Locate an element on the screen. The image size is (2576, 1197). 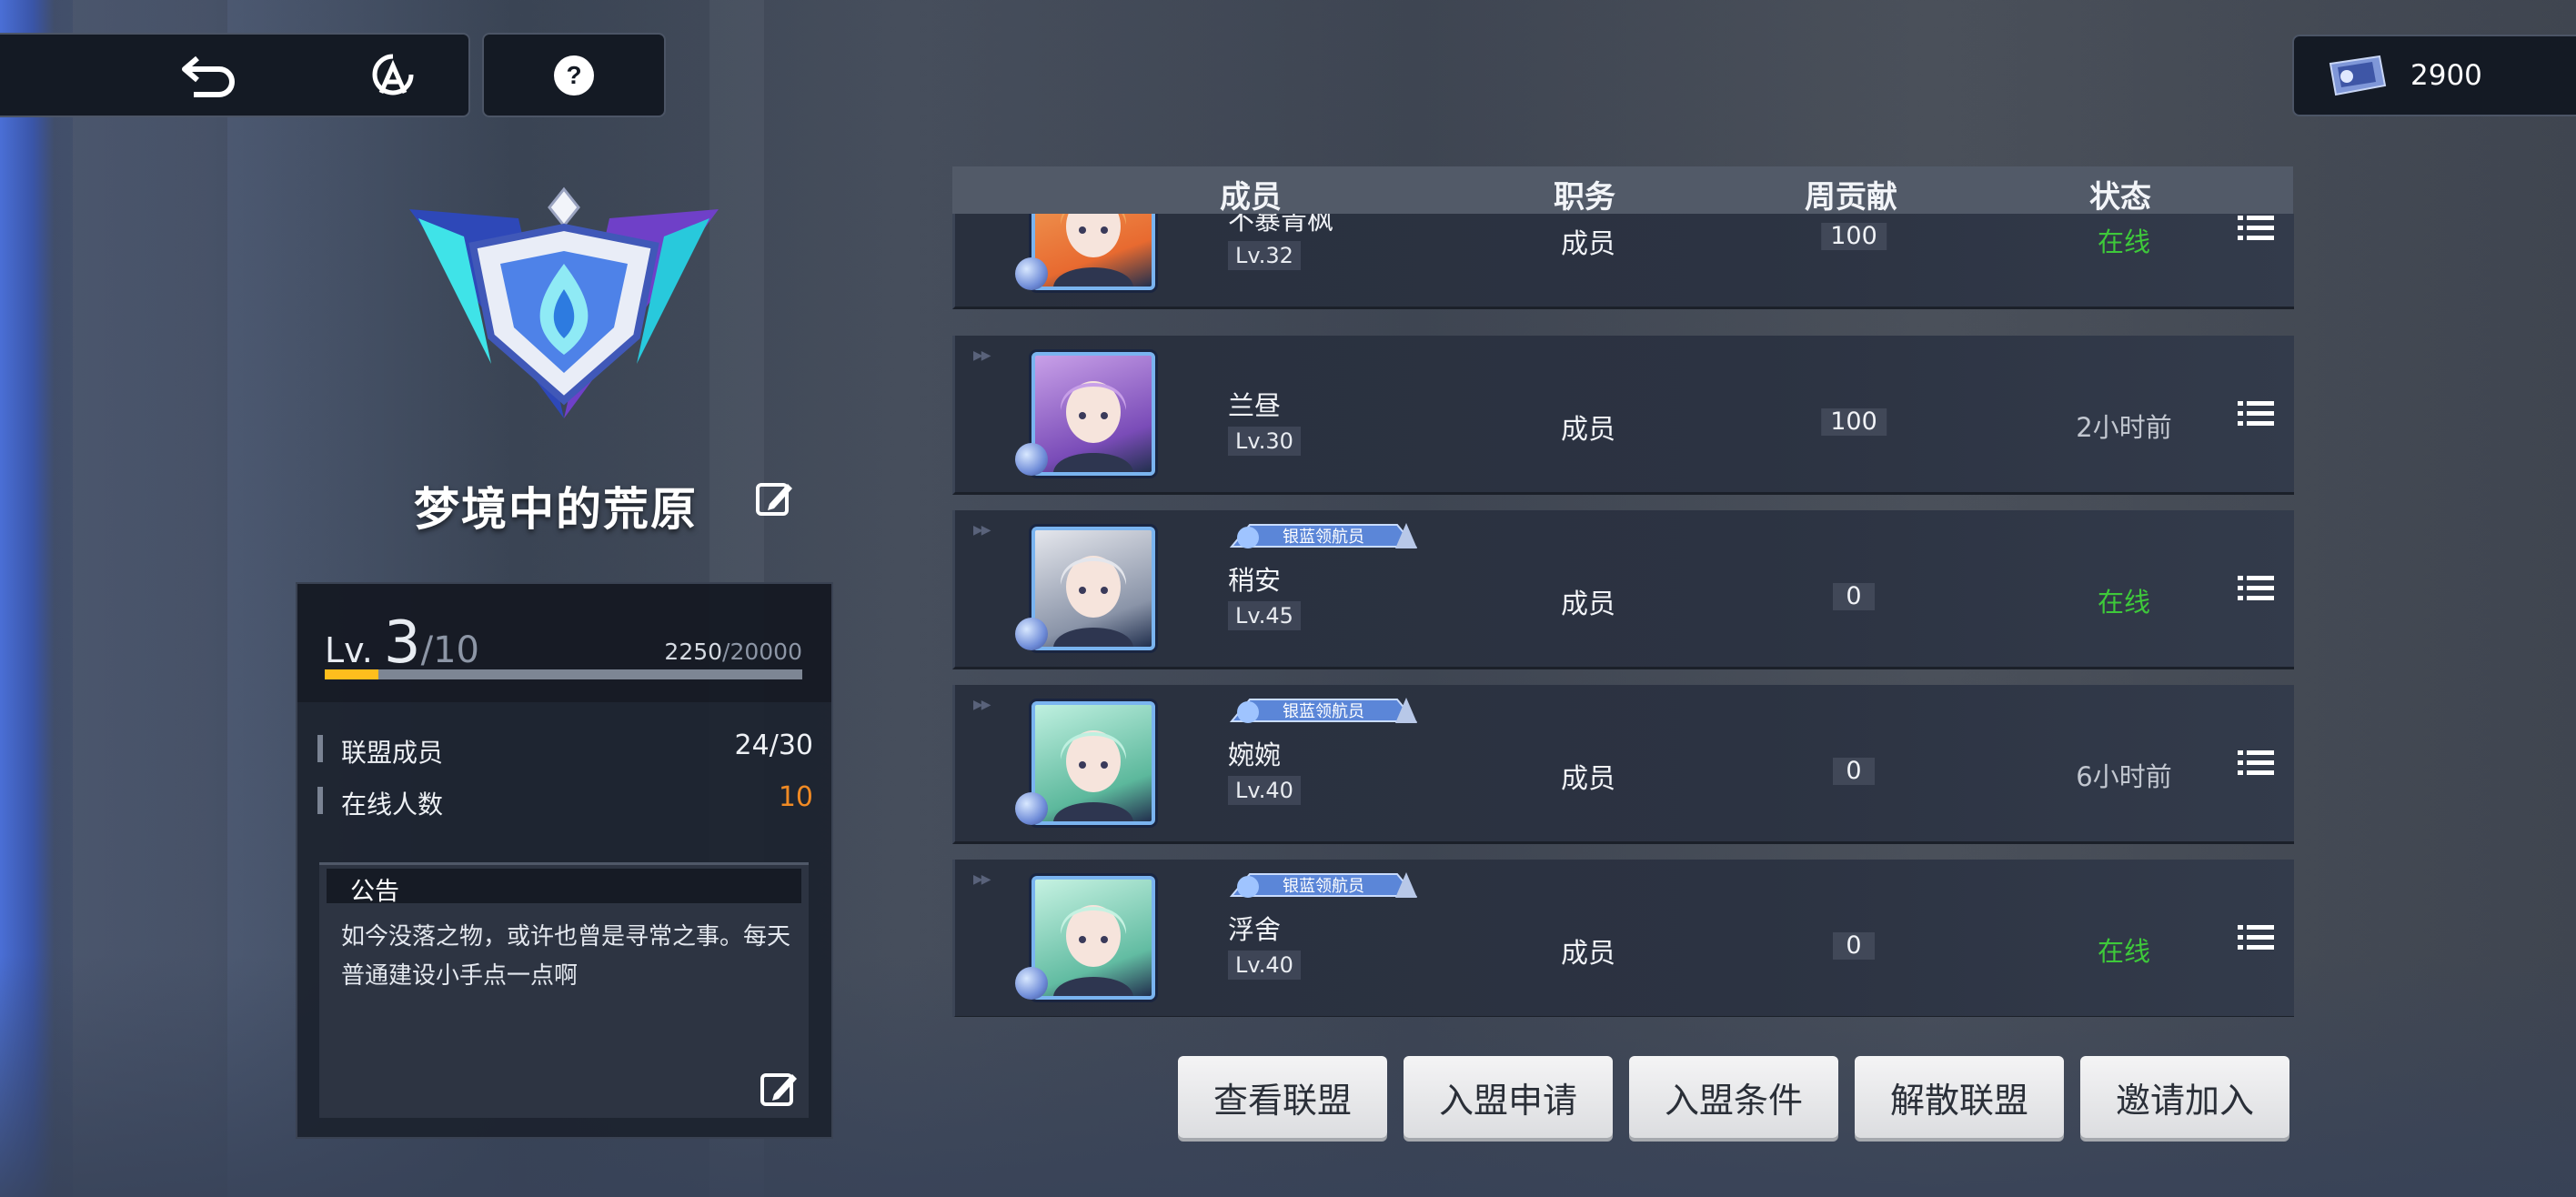
notice-box: 公告 如今没落之物，或许也曾是寻常之事。每天普通建设小手点一点啊 is located at coordinates (564, 990).